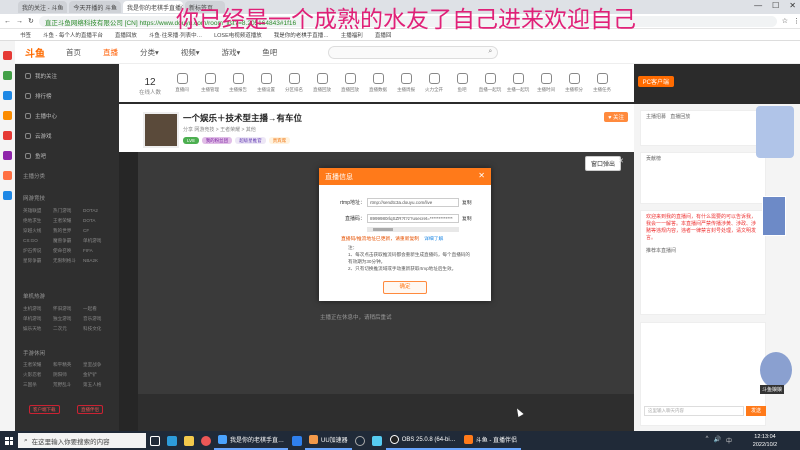 The width and height of the screenshot is (800, 450). Describe the element at coordinates (98, 221) in the screenshot. I see `category-link: DOTA` at that location.